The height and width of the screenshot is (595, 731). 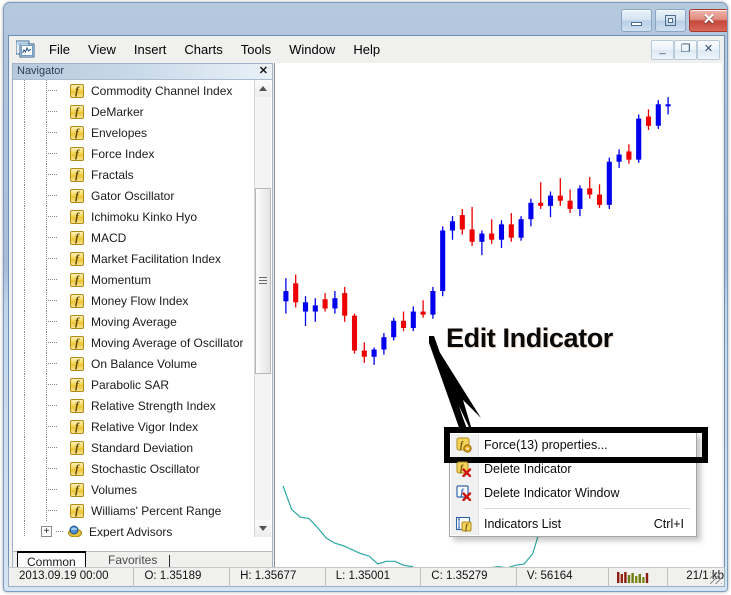 I want to click on status-close: C: 1.35279, so click(x=469, y=577).